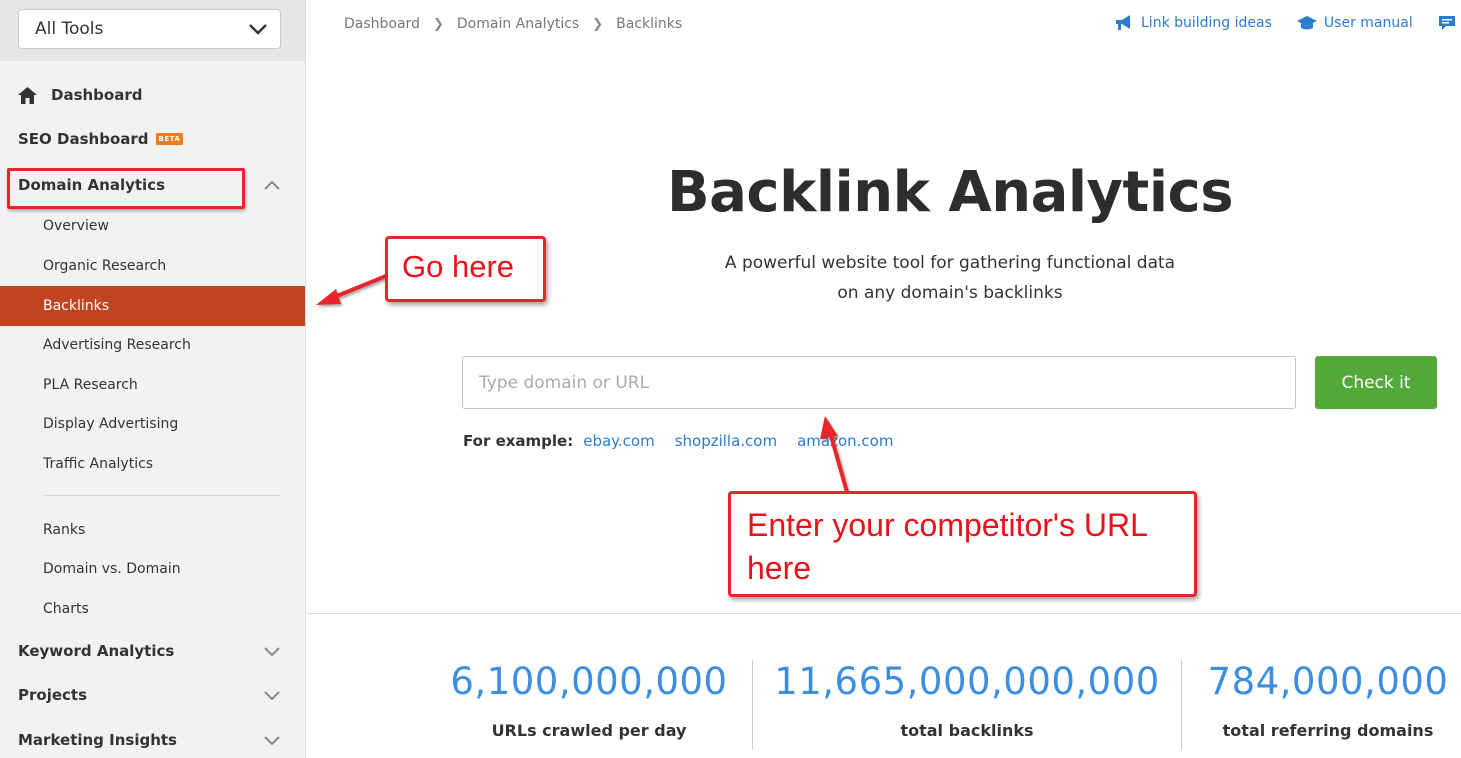 The image size is (1461, 758). Describe the element at coordinates (589, 681) in the screenshot. I see `stat-value: 6,100,000,000` at that location.